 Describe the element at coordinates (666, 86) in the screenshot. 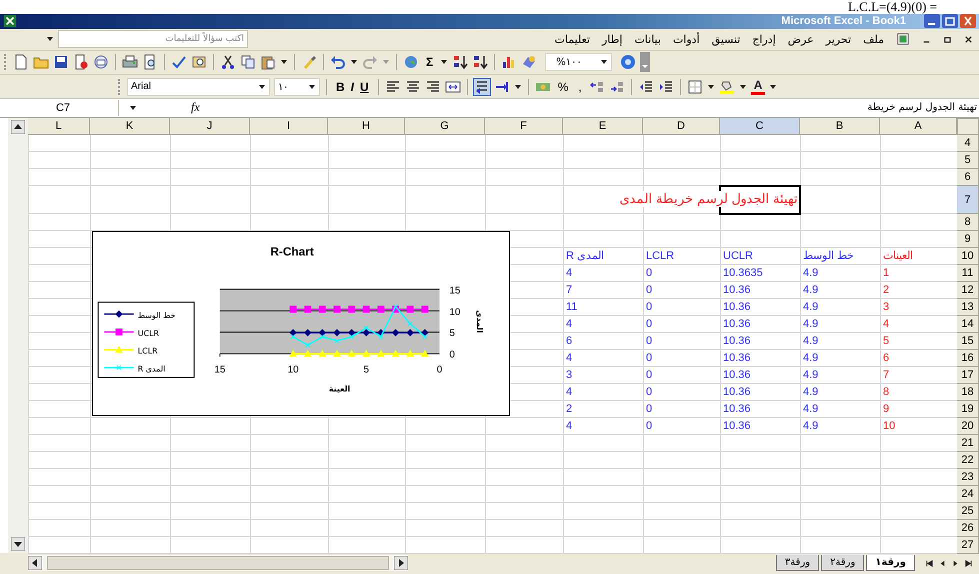

I see `increase-indent-icon` at that location.